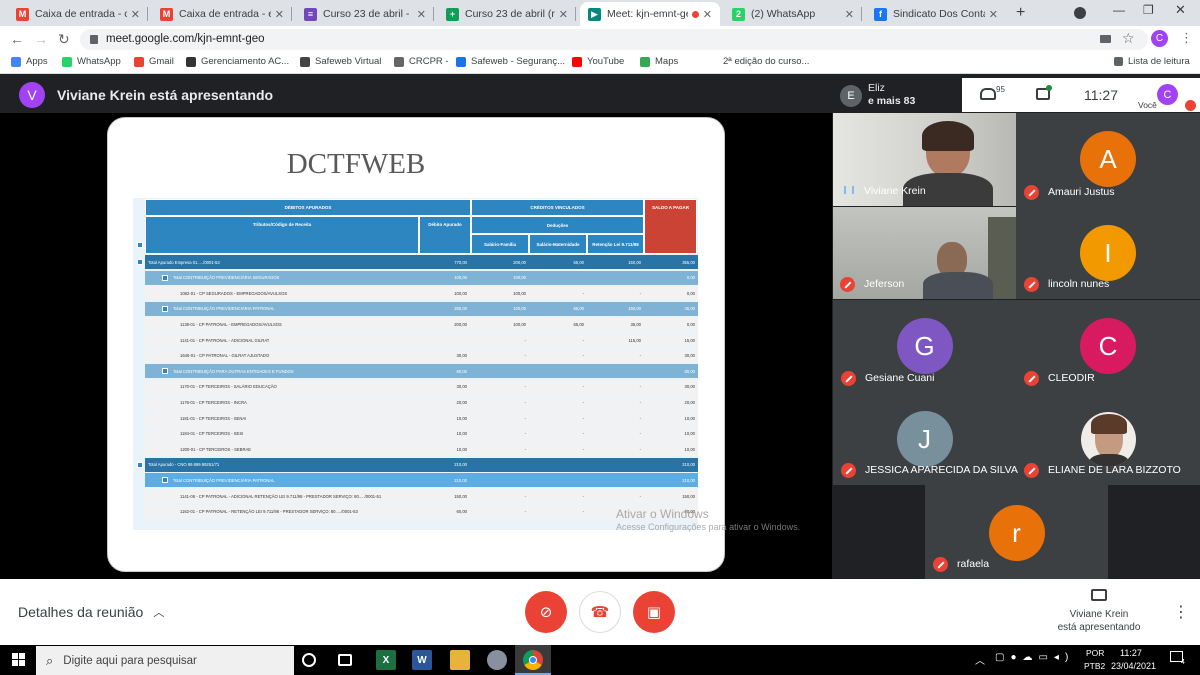 Image resolution: width=1200 pixels, height=675 pixels. What do you see at coordinates (185, 39) in the screenshot?
I see `url-text: meet.google.com/kjn-emnt-geo` at bounding box center [185, 39].